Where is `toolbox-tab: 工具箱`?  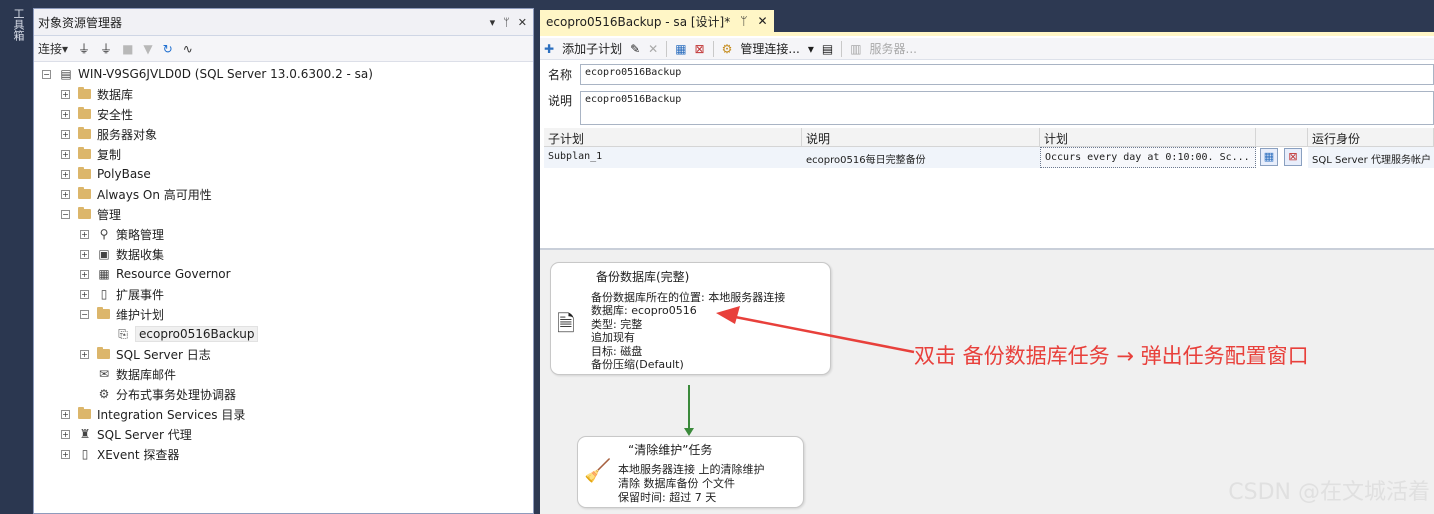
toolbox-tab: 工具箱 is located at coordinates (15, 24).